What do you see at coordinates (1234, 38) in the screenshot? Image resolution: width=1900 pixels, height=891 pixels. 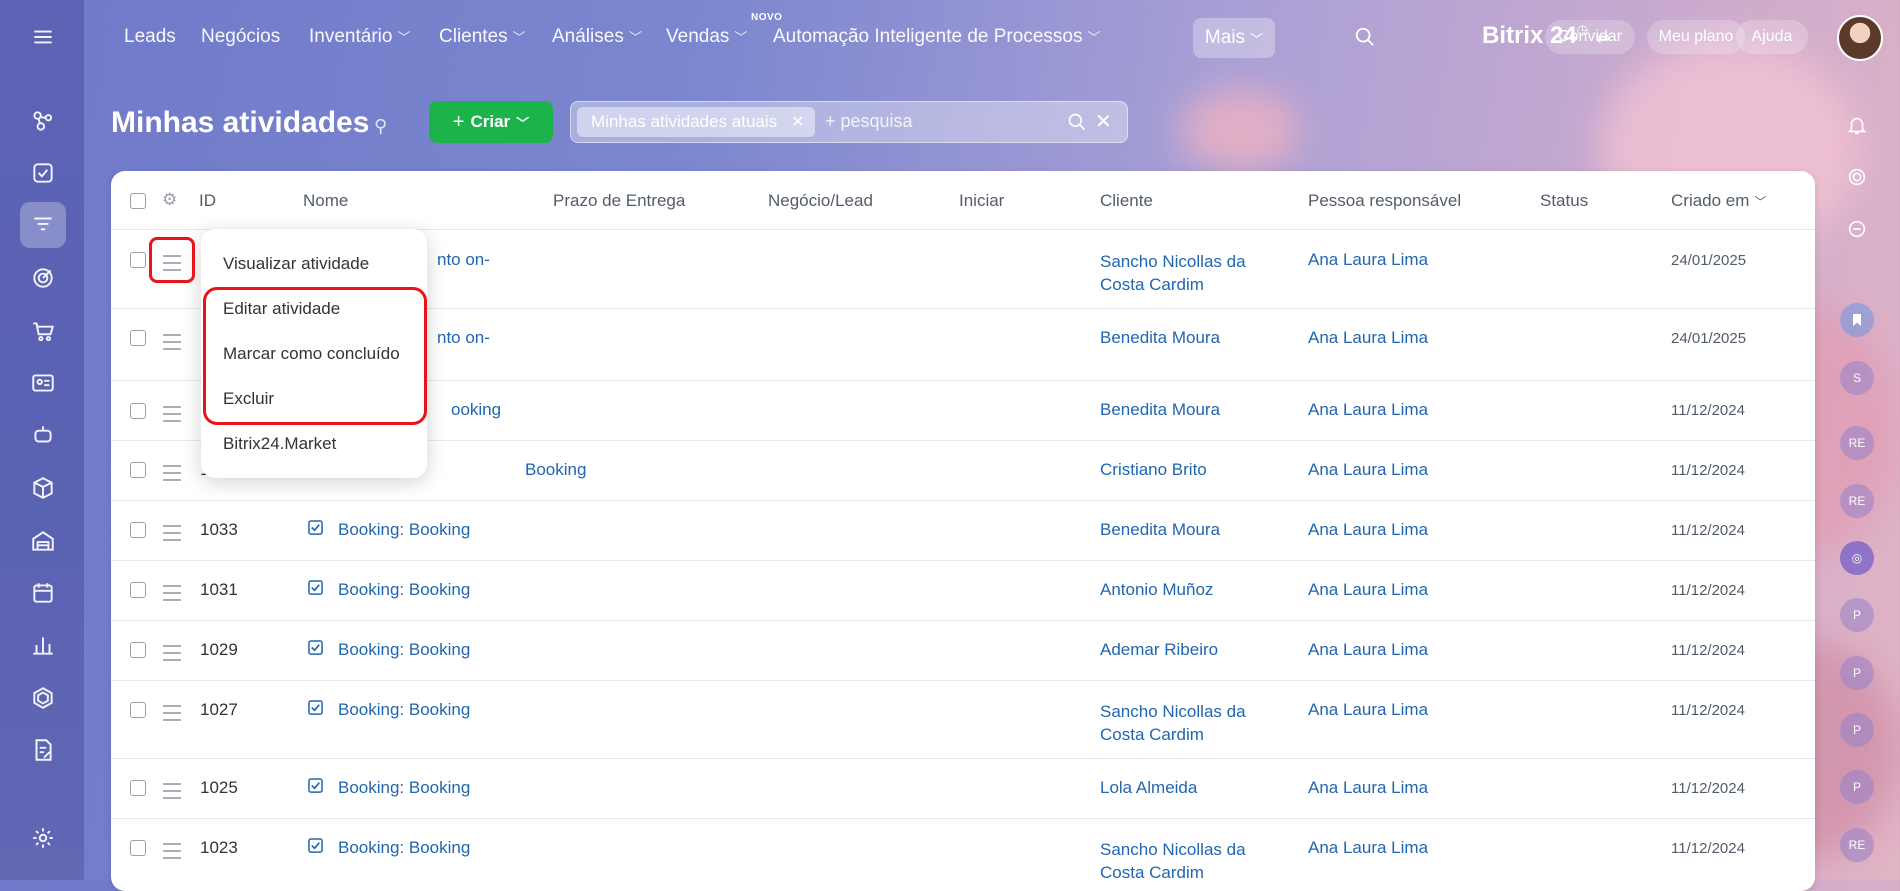 I see `nav-more-button: Mais ﹀` at bounding box center [1234, 38].